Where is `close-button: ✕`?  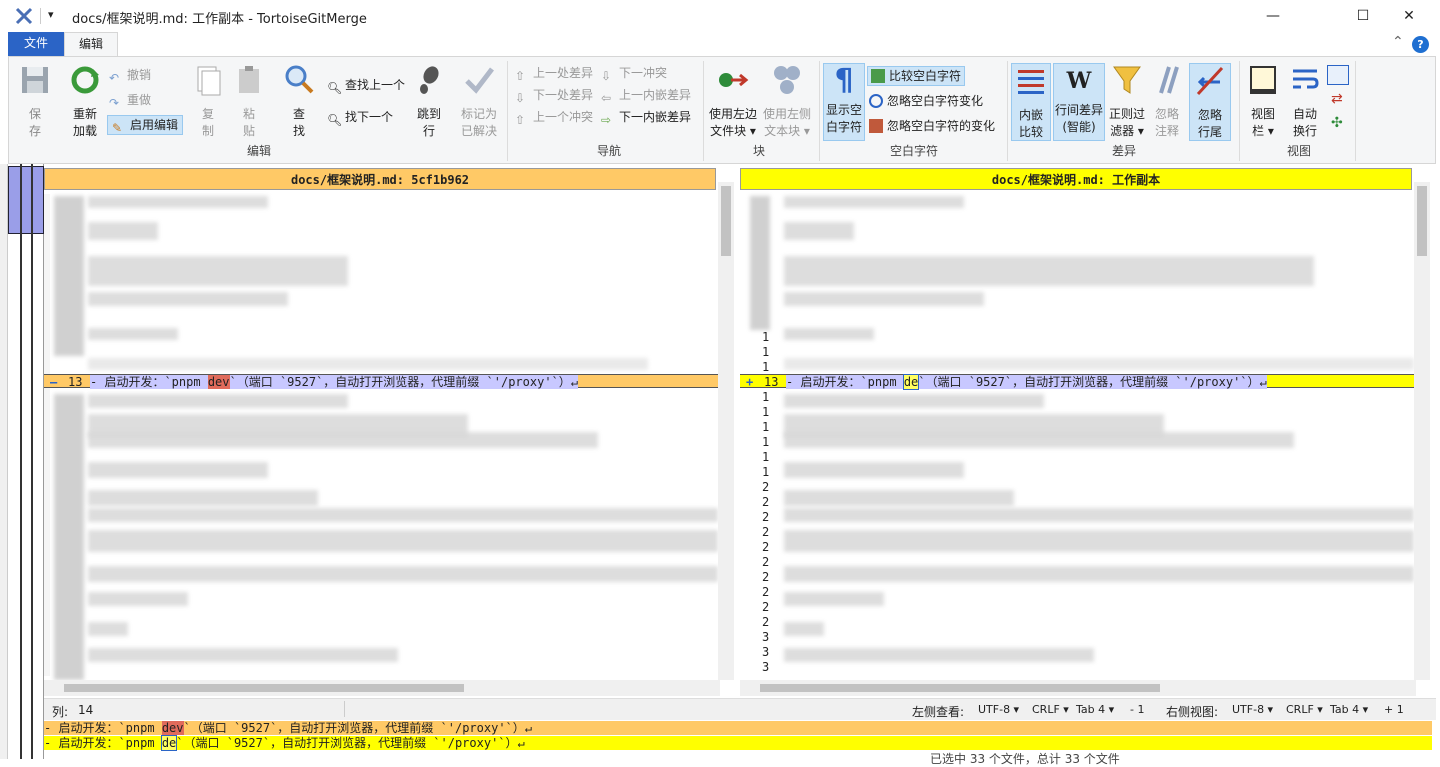
close-button: ✕ is located at coordinates (1409, 16).